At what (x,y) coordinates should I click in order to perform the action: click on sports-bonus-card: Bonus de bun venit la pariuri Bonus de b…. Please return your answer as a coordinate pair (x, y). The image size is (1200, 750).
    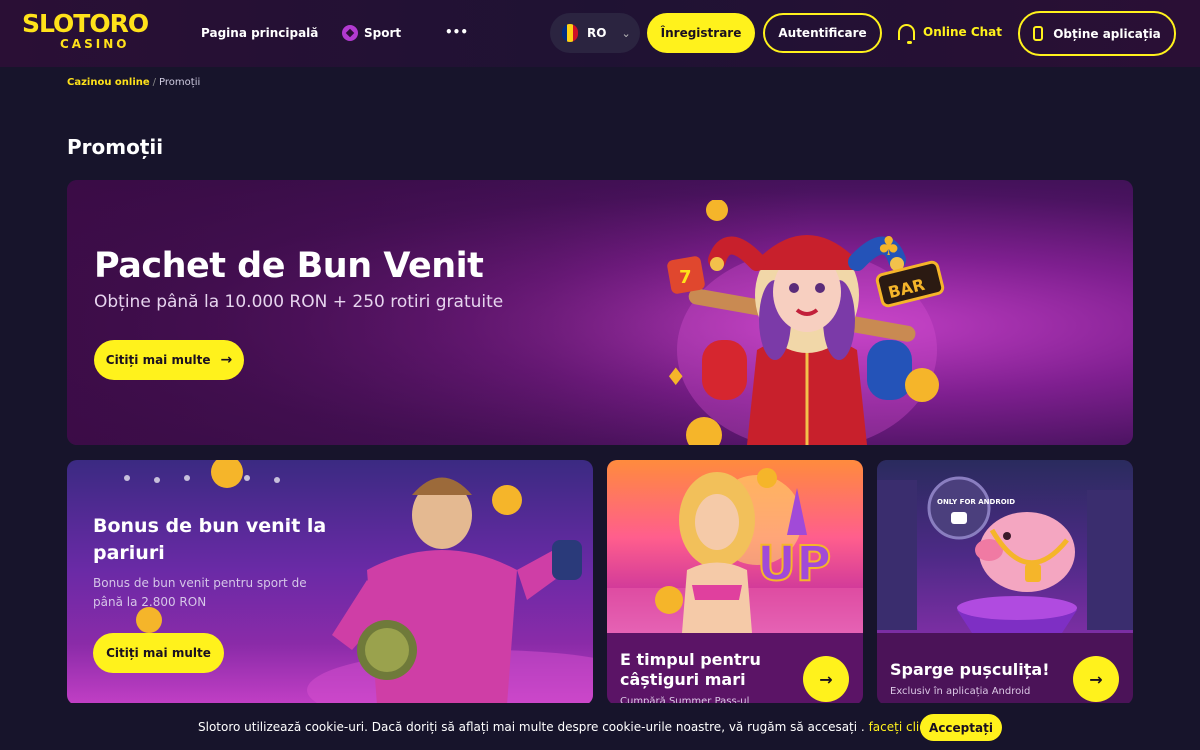
    Looking at the image, I should click on (330, 582).